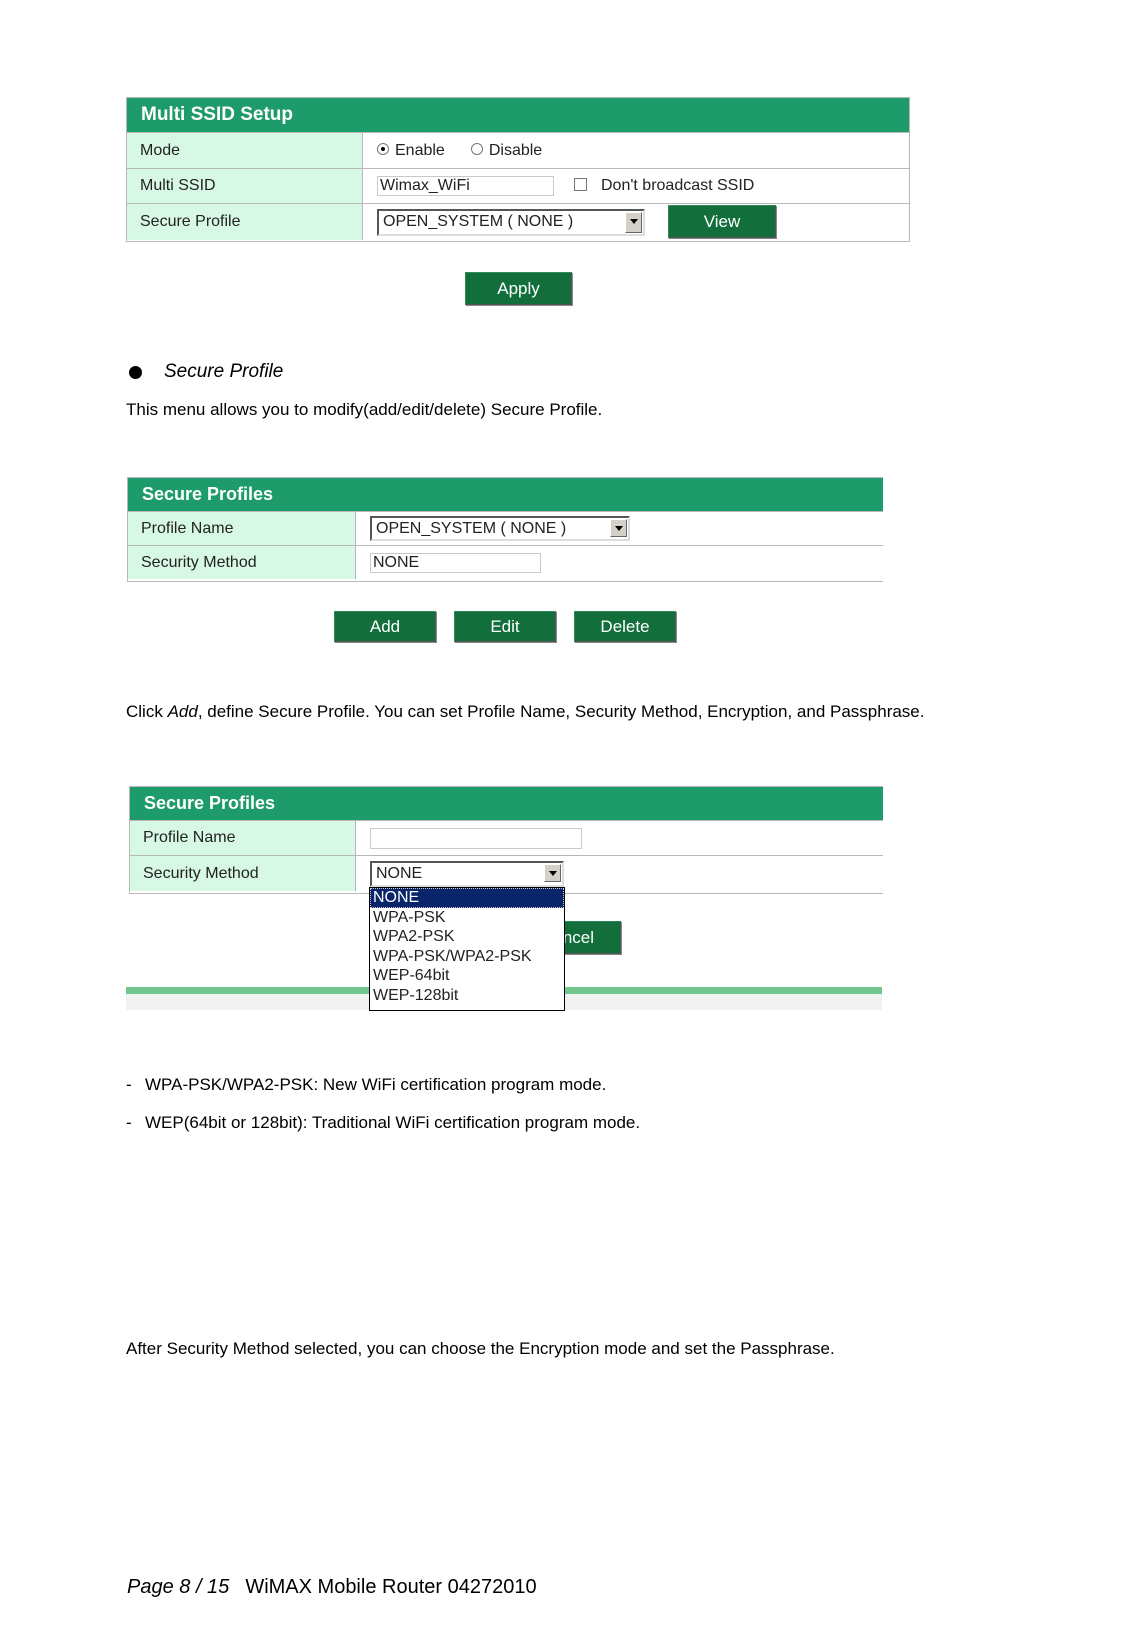 The height and width of the screenshot is (1652, 1138). Describe the element at coordinates (399, 873) in the screenshot. I see `security-method-selected: NONE` at that location.